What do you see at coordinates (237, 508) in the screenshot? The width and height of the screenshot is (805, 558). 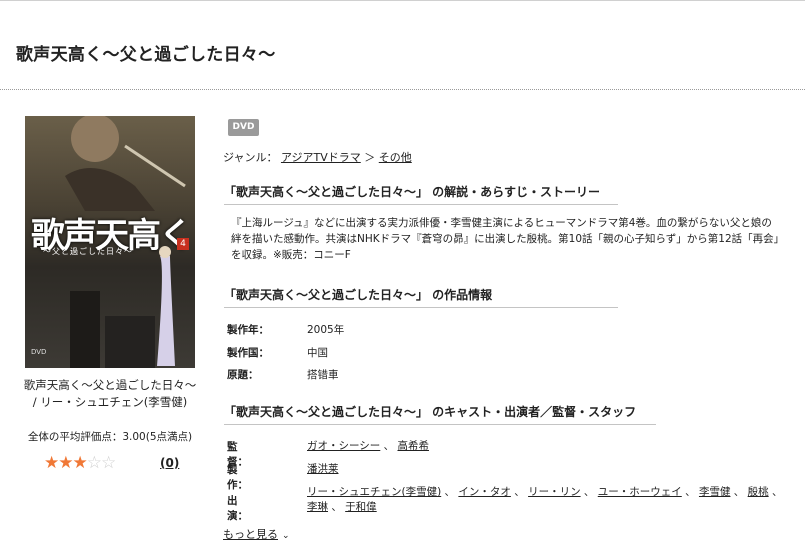 I see `cast-key: 出演：` at bounding box center [237, 508].